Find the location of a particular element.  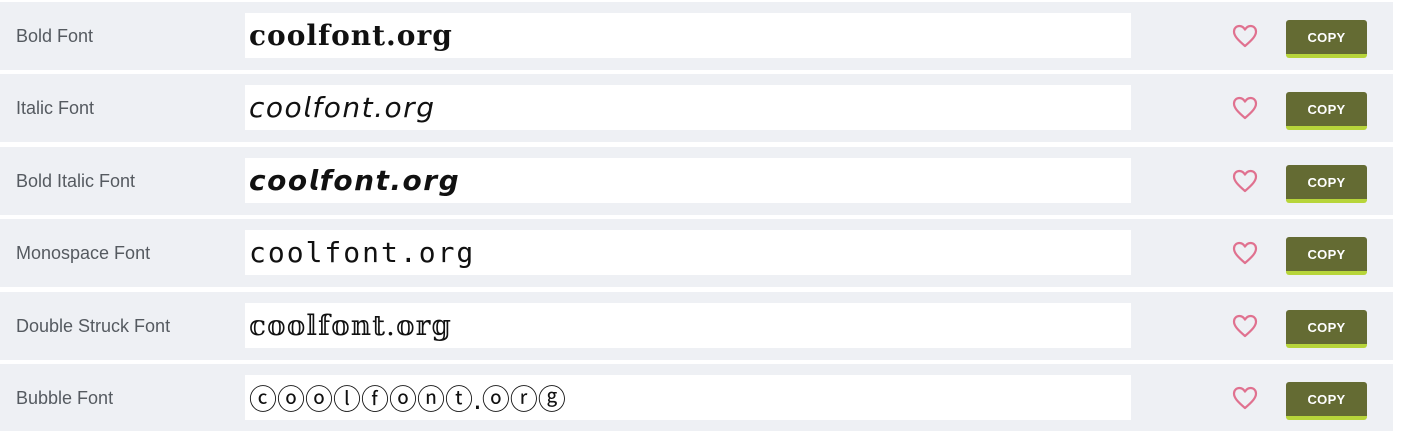

font-style-label: Italic Font is located at coordinates (55, 107).